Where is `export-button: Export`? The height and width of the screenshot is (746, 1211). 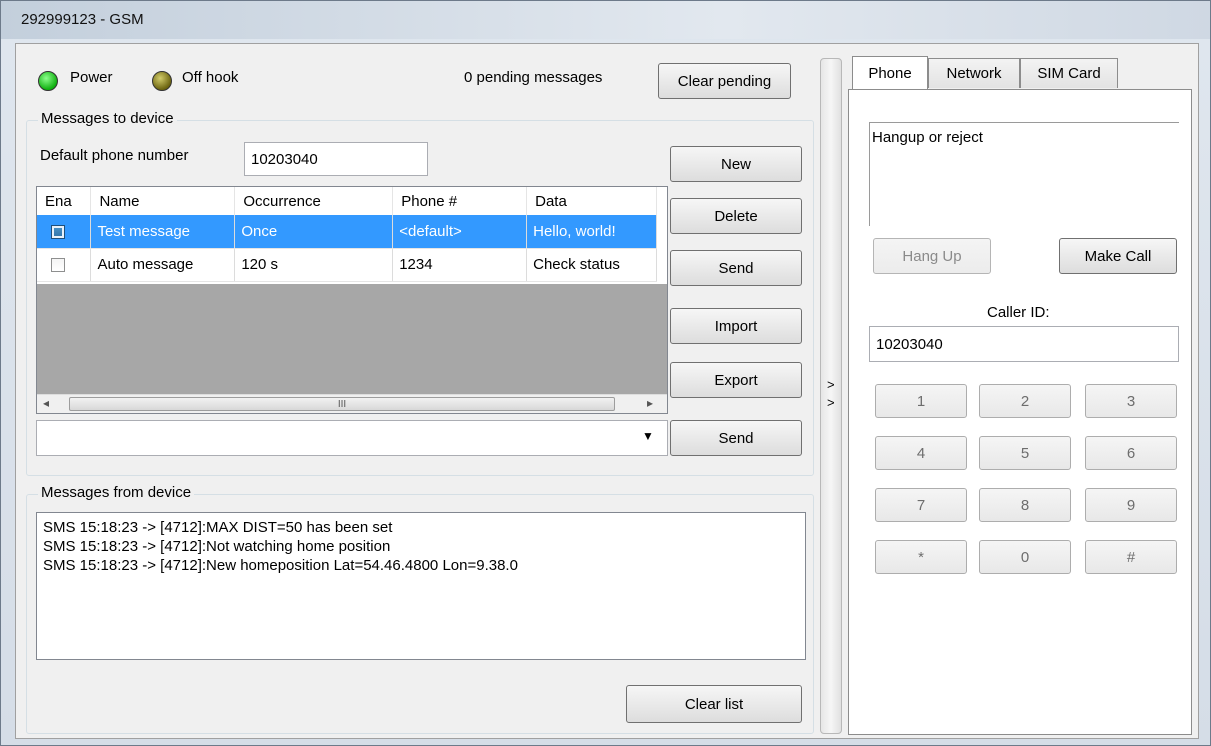 export-button: Export is located at coordinates (736, 380).